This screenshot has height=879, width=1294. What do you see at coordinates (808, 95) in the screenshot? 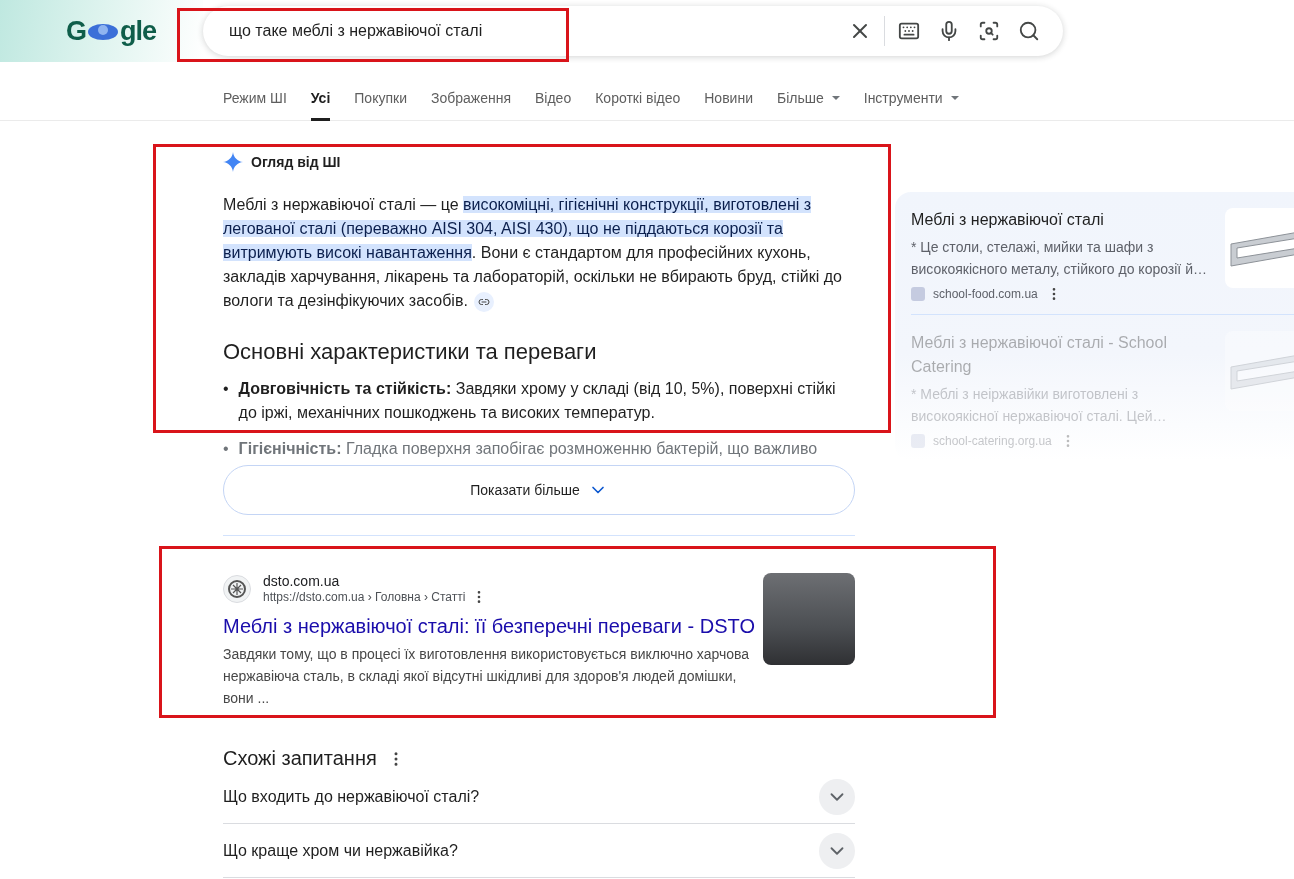
I see `search-tab: Більше` at bounding box center [808, 95].